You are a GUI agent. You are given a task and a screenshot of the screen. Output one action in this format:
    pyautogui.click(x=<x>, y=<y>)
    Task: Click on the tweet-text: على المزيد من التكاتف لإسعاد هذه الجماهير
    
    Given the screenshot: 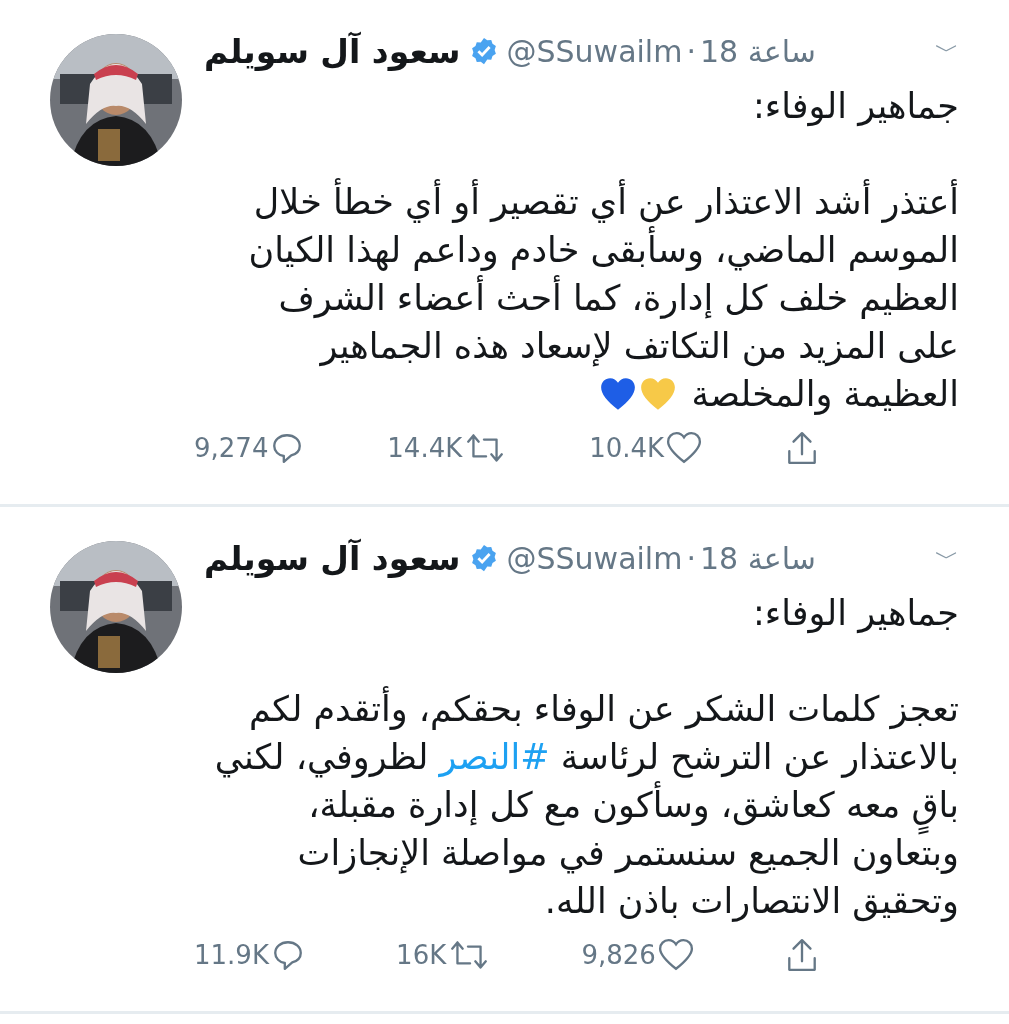 What is the action you would take?
    pyautogui.click(x=639, y=347)
    